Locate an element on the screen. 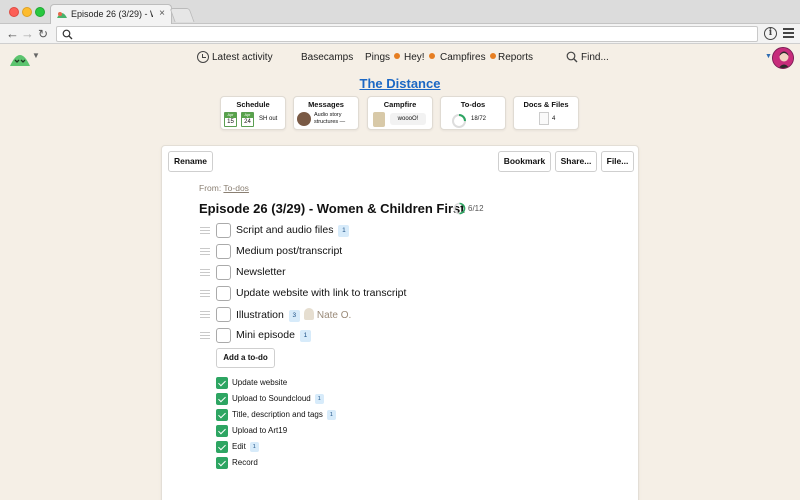 Image resolution: width=800 pixels, height=500 pixels. breadcrumb-link-todos: To-dos is located at coordinates (236, 188).